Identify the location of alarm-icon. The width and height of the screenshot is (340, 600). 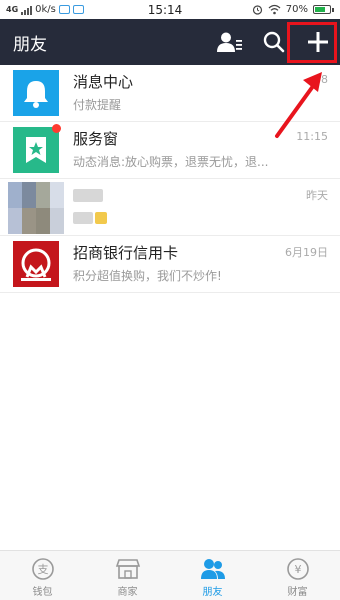
(257, 10).